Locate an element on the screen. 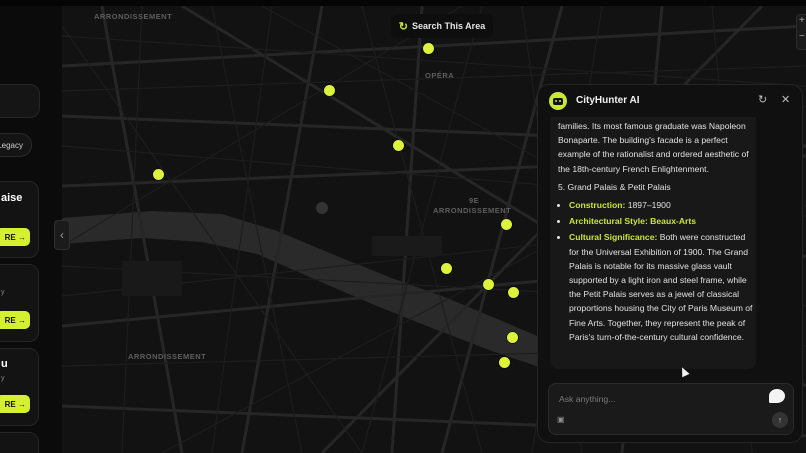 The image size is (806, 453). map-label-arrondissement: ARRONDISSEMENT is located at coordinates (133, 16).